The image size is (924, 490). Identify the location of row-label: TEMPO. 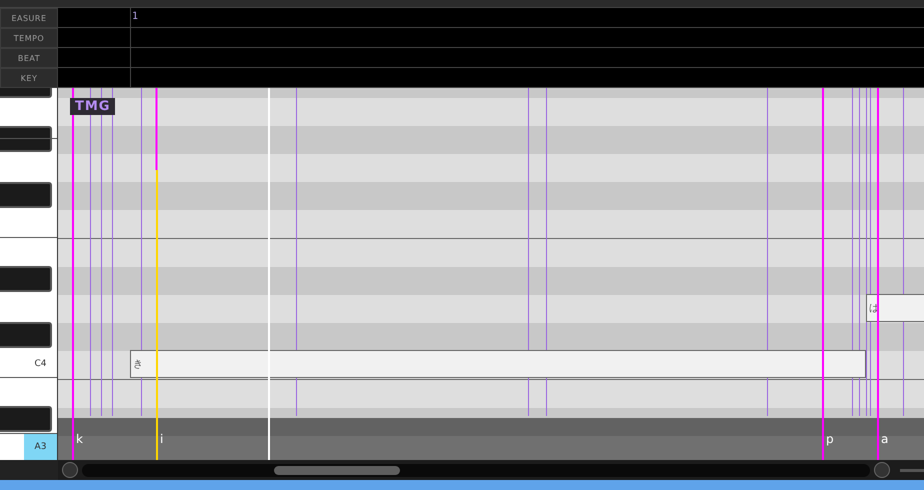
(29, 38).